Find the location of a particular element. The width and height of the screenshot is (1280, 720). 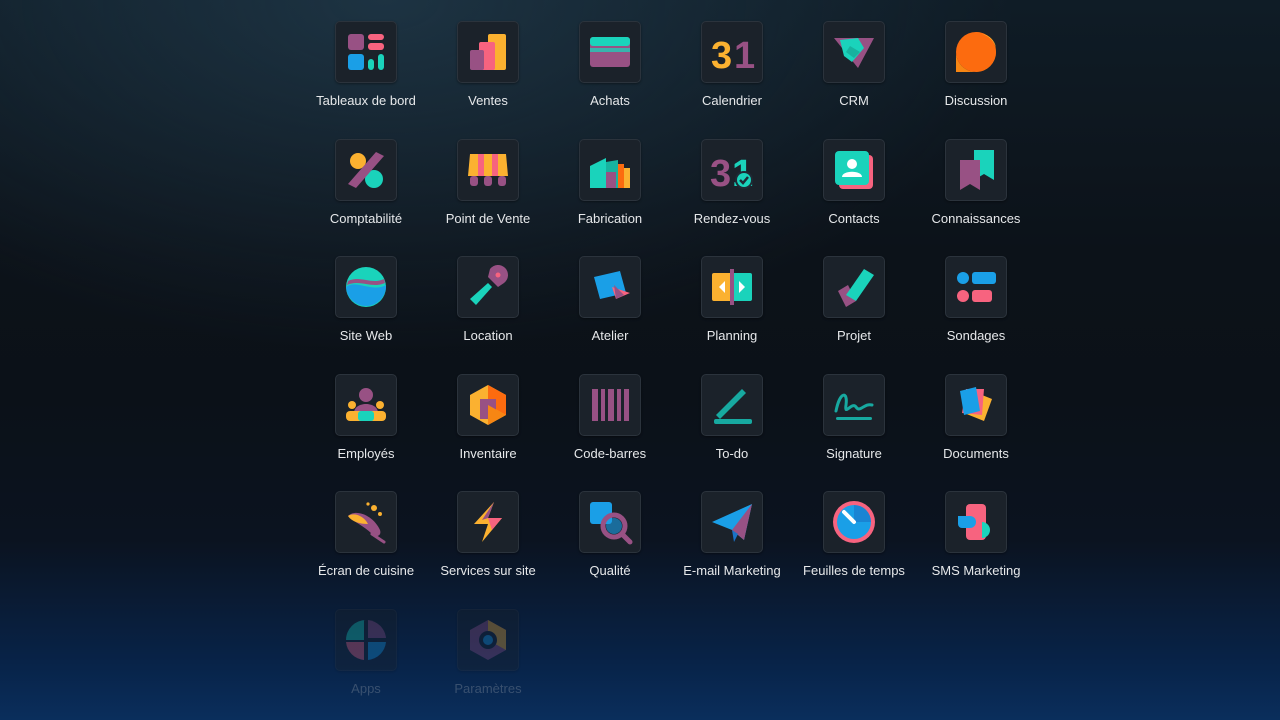

app-documents: Documents is located at coordinates (976, 432).